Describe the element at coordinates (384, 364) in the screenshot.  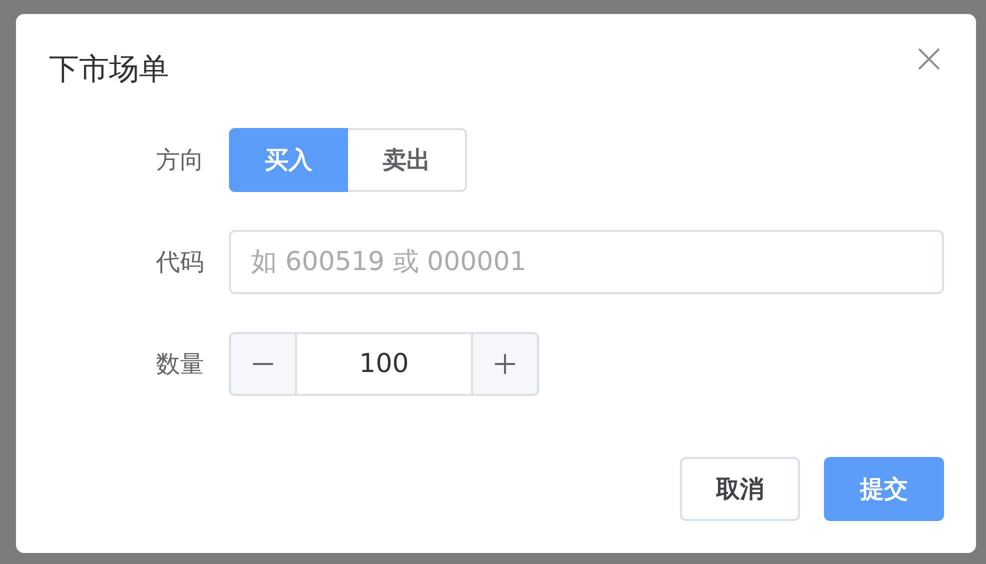
I see `quantity-stepper: 100` at that location.